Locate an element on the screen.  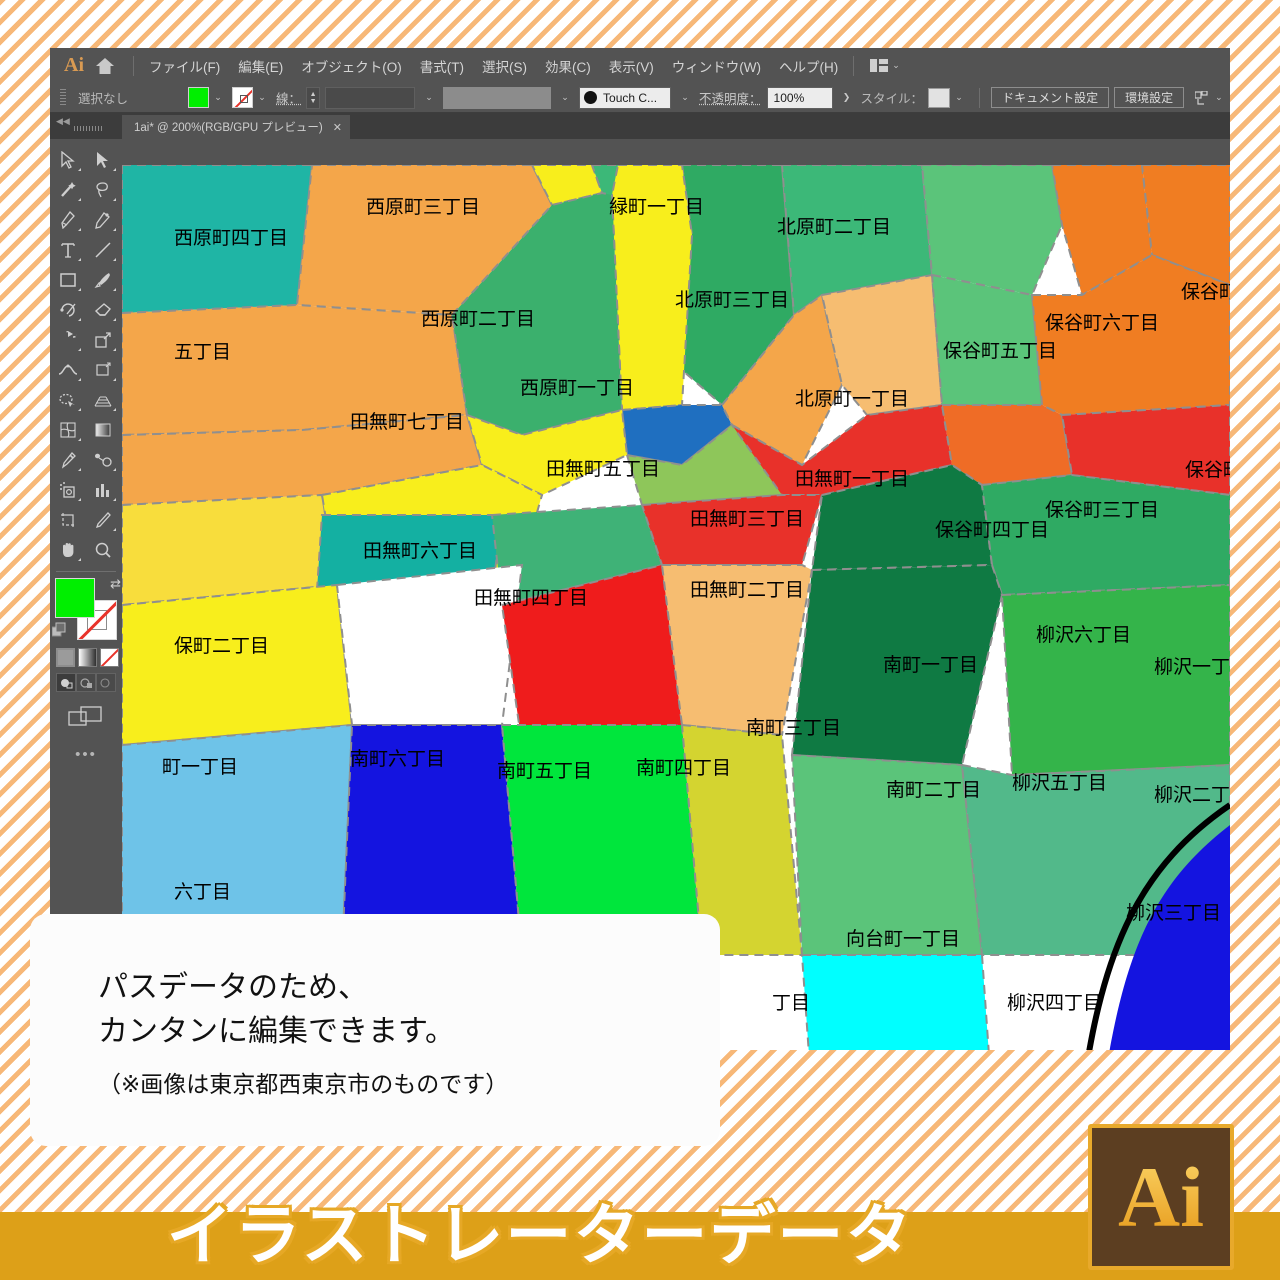
fill-swatch is located at coordinates (199, 97).